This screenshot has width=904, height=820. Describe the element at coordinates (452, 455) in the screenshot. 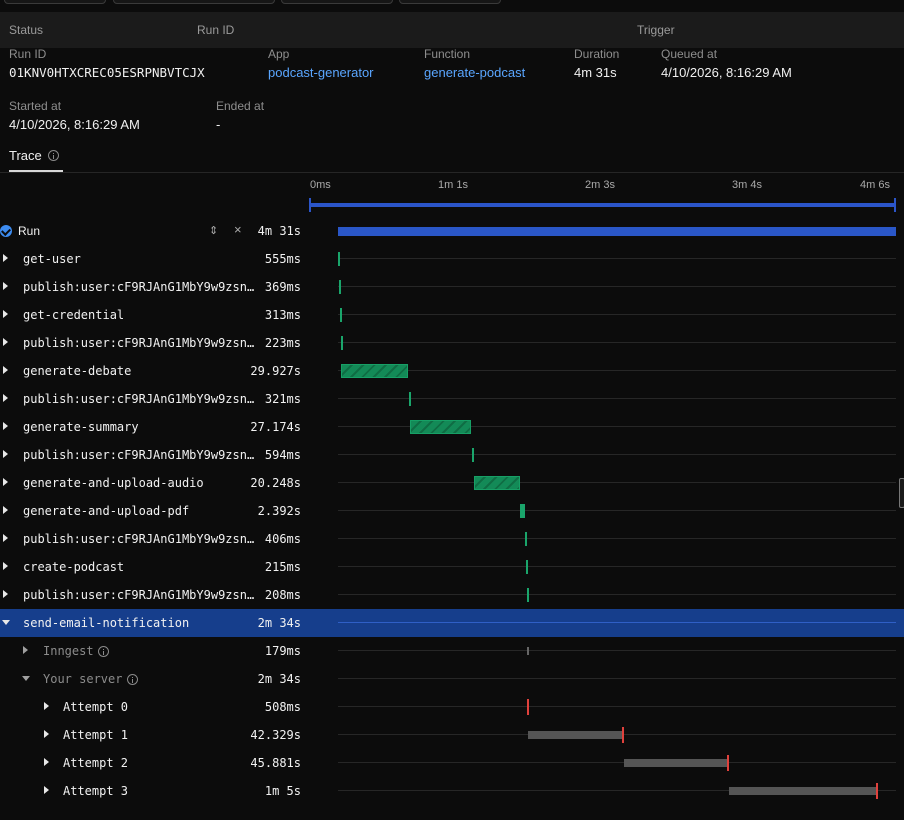

I see `trace-row: publish:user:cF9RJAnG1MbY9w9zsn… 594ms` at that location.